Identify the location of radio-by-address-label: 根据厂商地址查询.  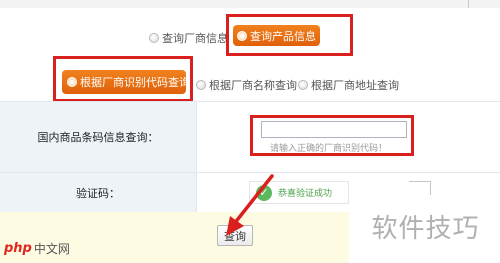
(355, 85).